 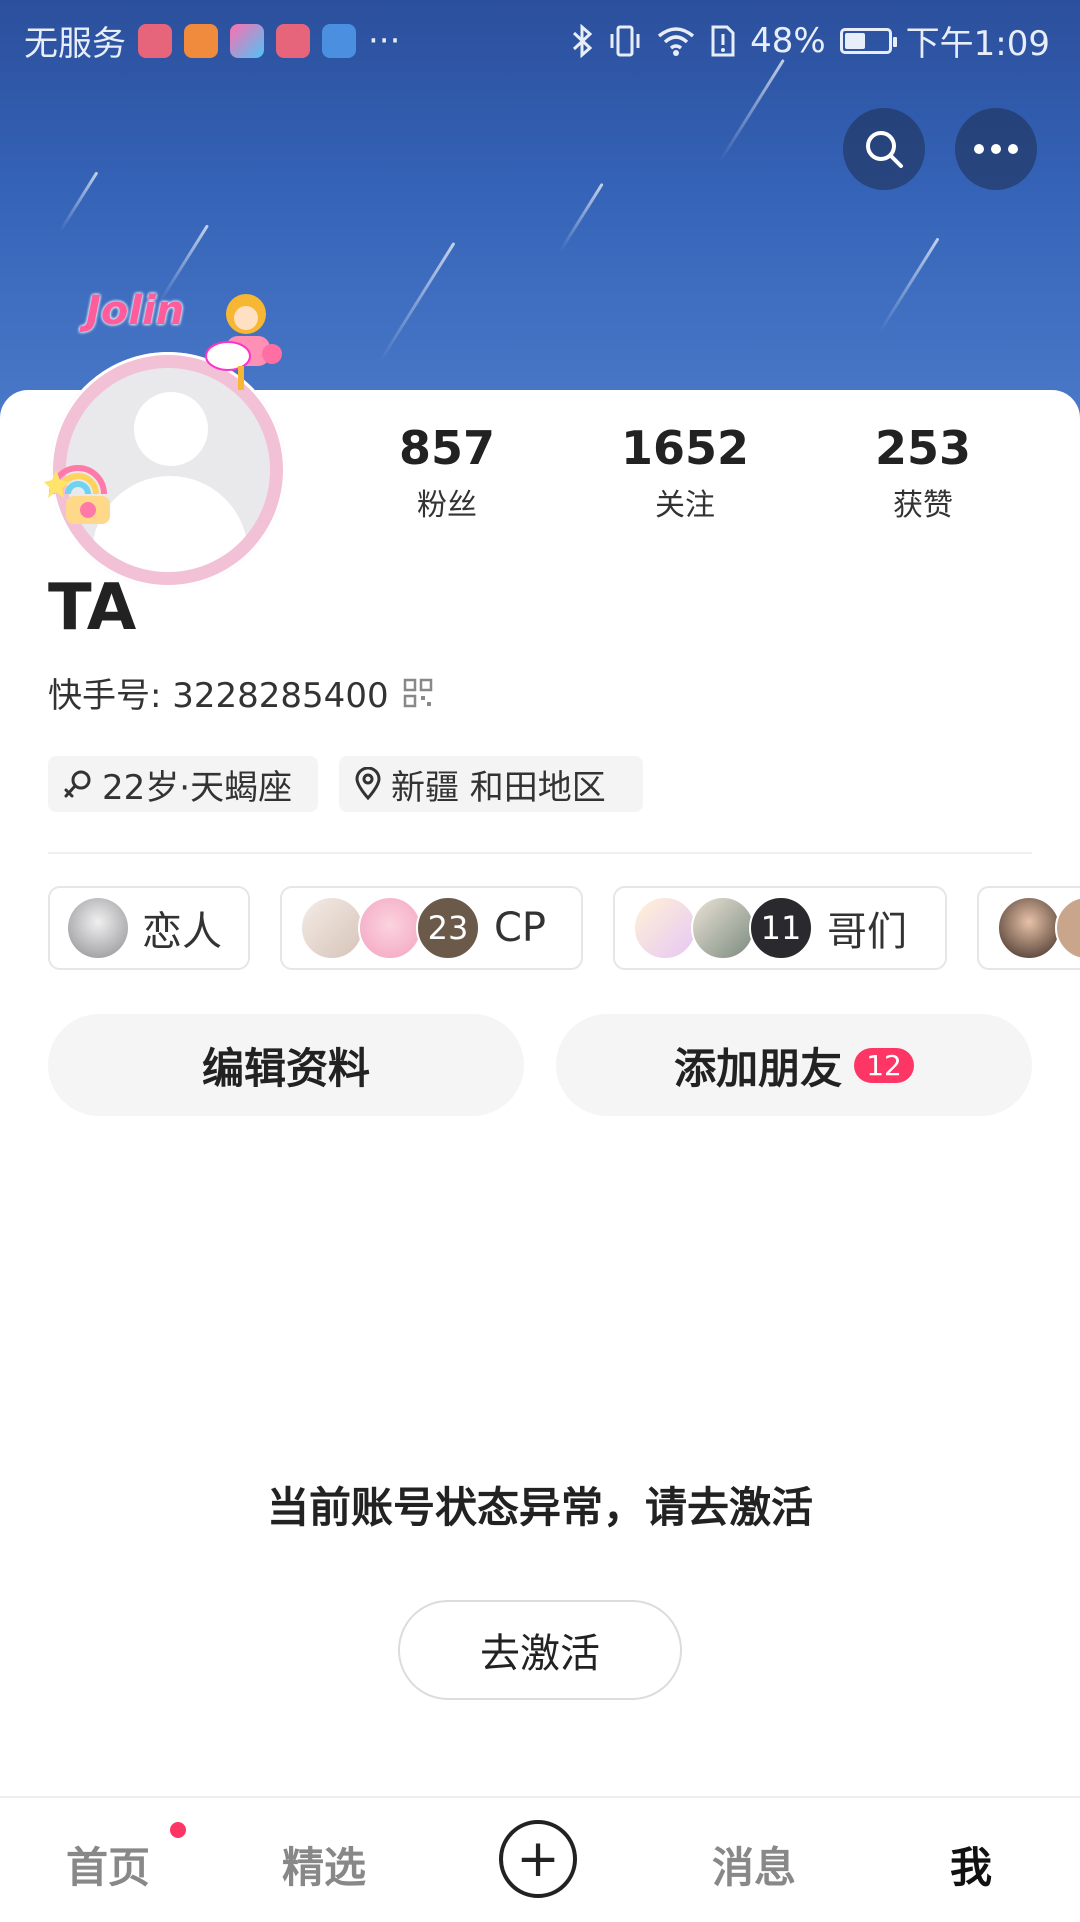 I want to click on edit-profile-button: 编辑资料, so click(x=286, y=1065).